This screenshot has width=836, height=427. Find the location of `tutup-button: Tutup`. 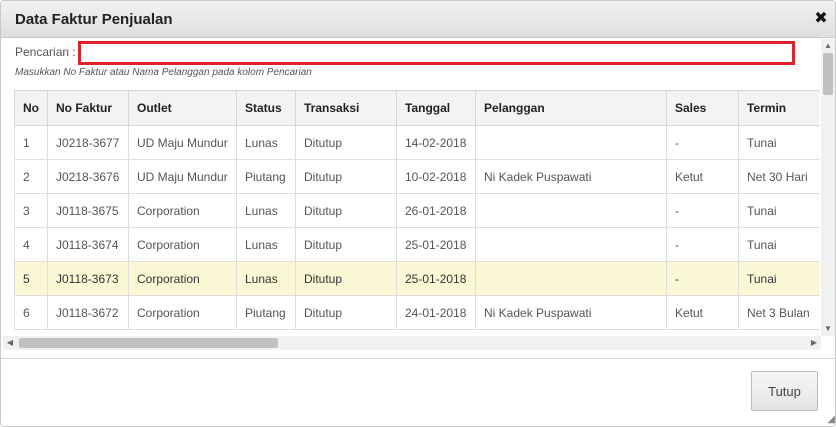

tutup-button: Tutup is located at coordinates (784, 391).